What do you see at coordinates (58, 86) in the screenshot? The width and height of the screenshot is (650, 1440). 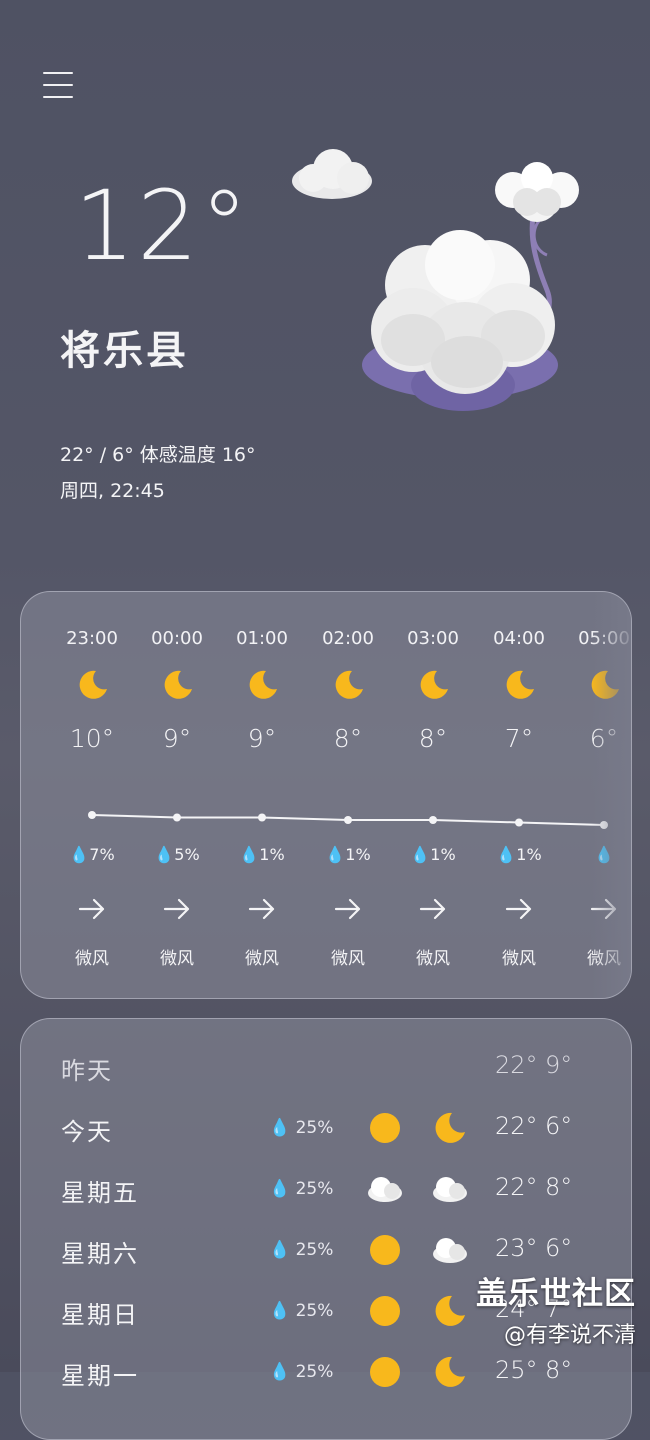 I see `menu-icon` at bounding box center [58, 86].